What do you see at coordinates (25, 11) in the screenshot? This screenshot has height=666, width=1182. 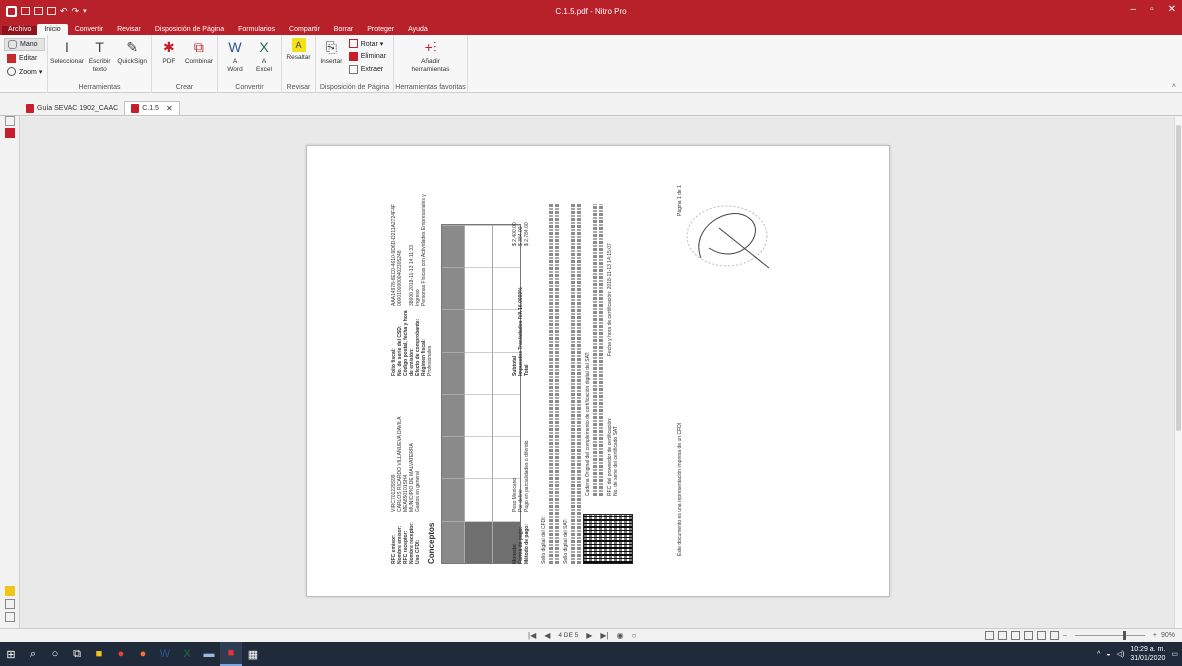 I see `open-icon` at bounding box center [25, 11].